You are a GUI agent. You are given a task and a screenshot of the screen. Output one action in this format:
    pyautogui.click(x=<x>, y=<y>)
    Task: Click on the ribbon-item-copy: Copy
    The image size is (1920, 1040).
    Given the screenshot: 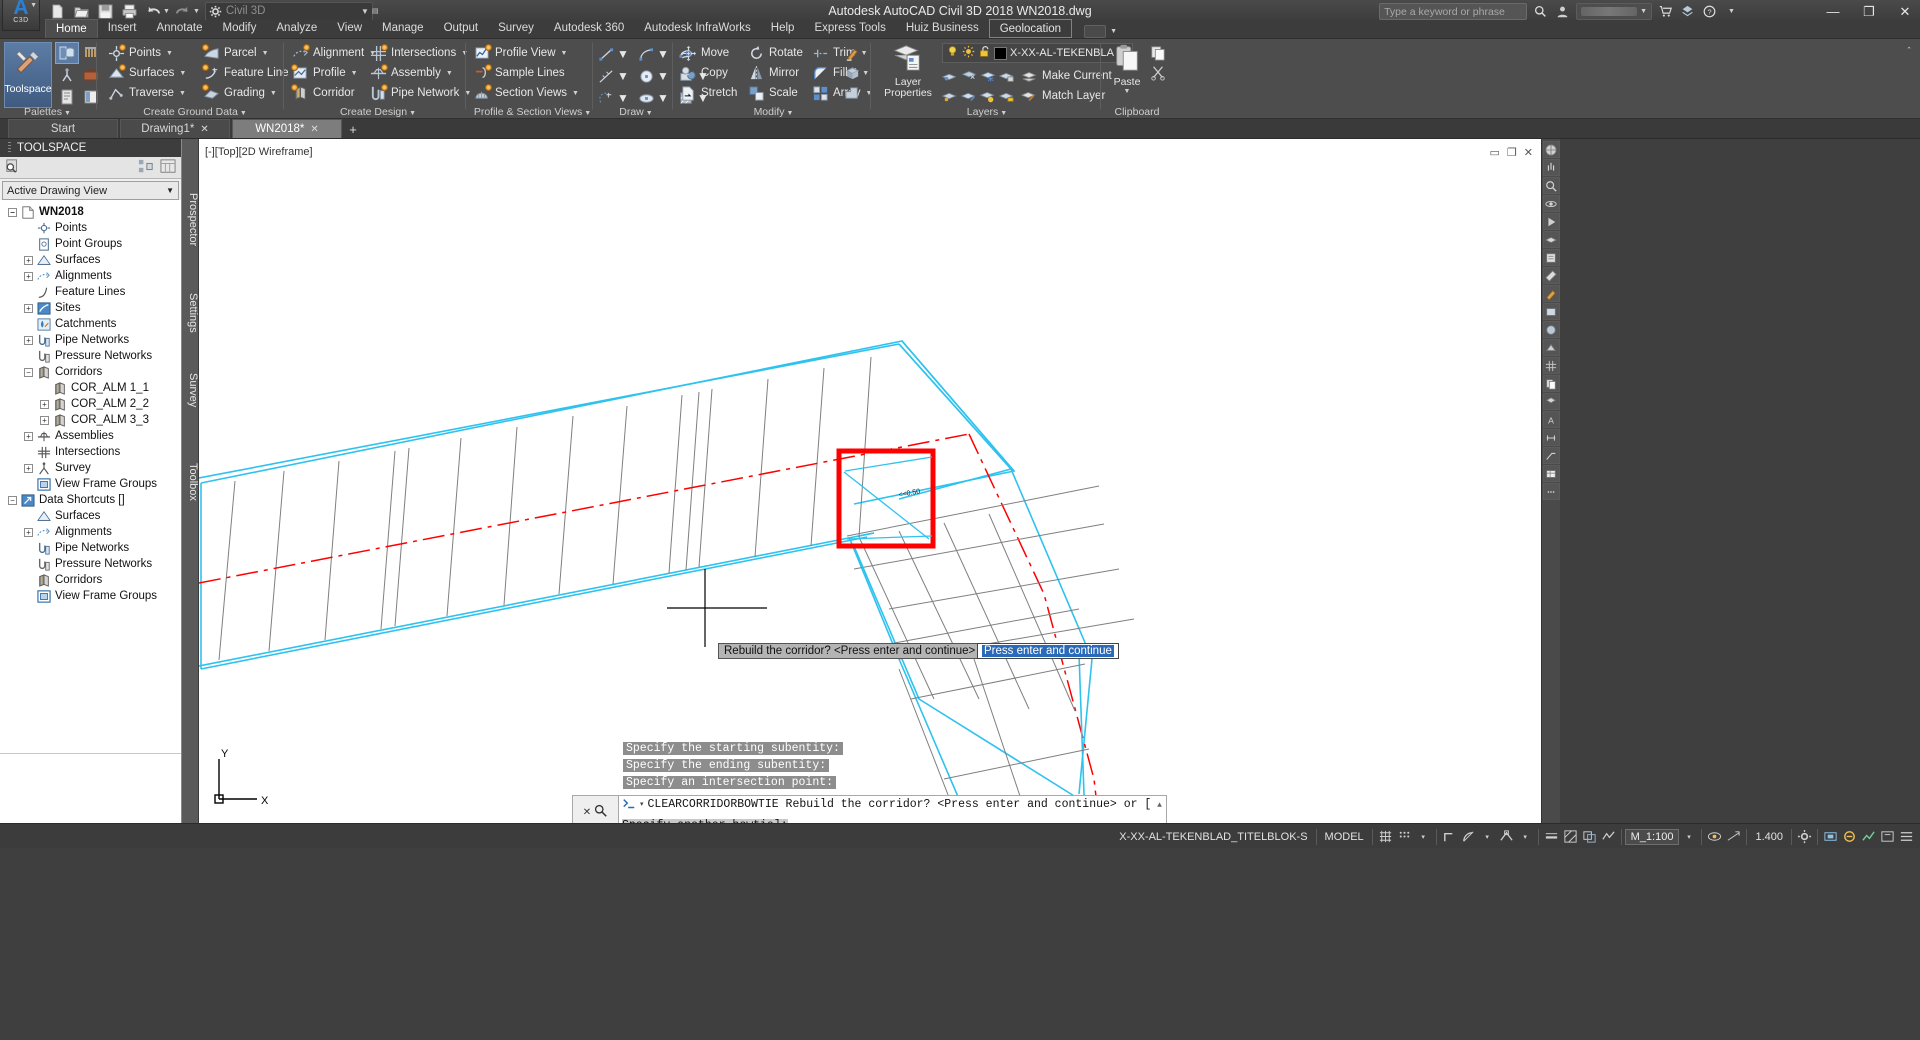 What is the action you would take?
    pyautogui.click(x=708, y=73)
    